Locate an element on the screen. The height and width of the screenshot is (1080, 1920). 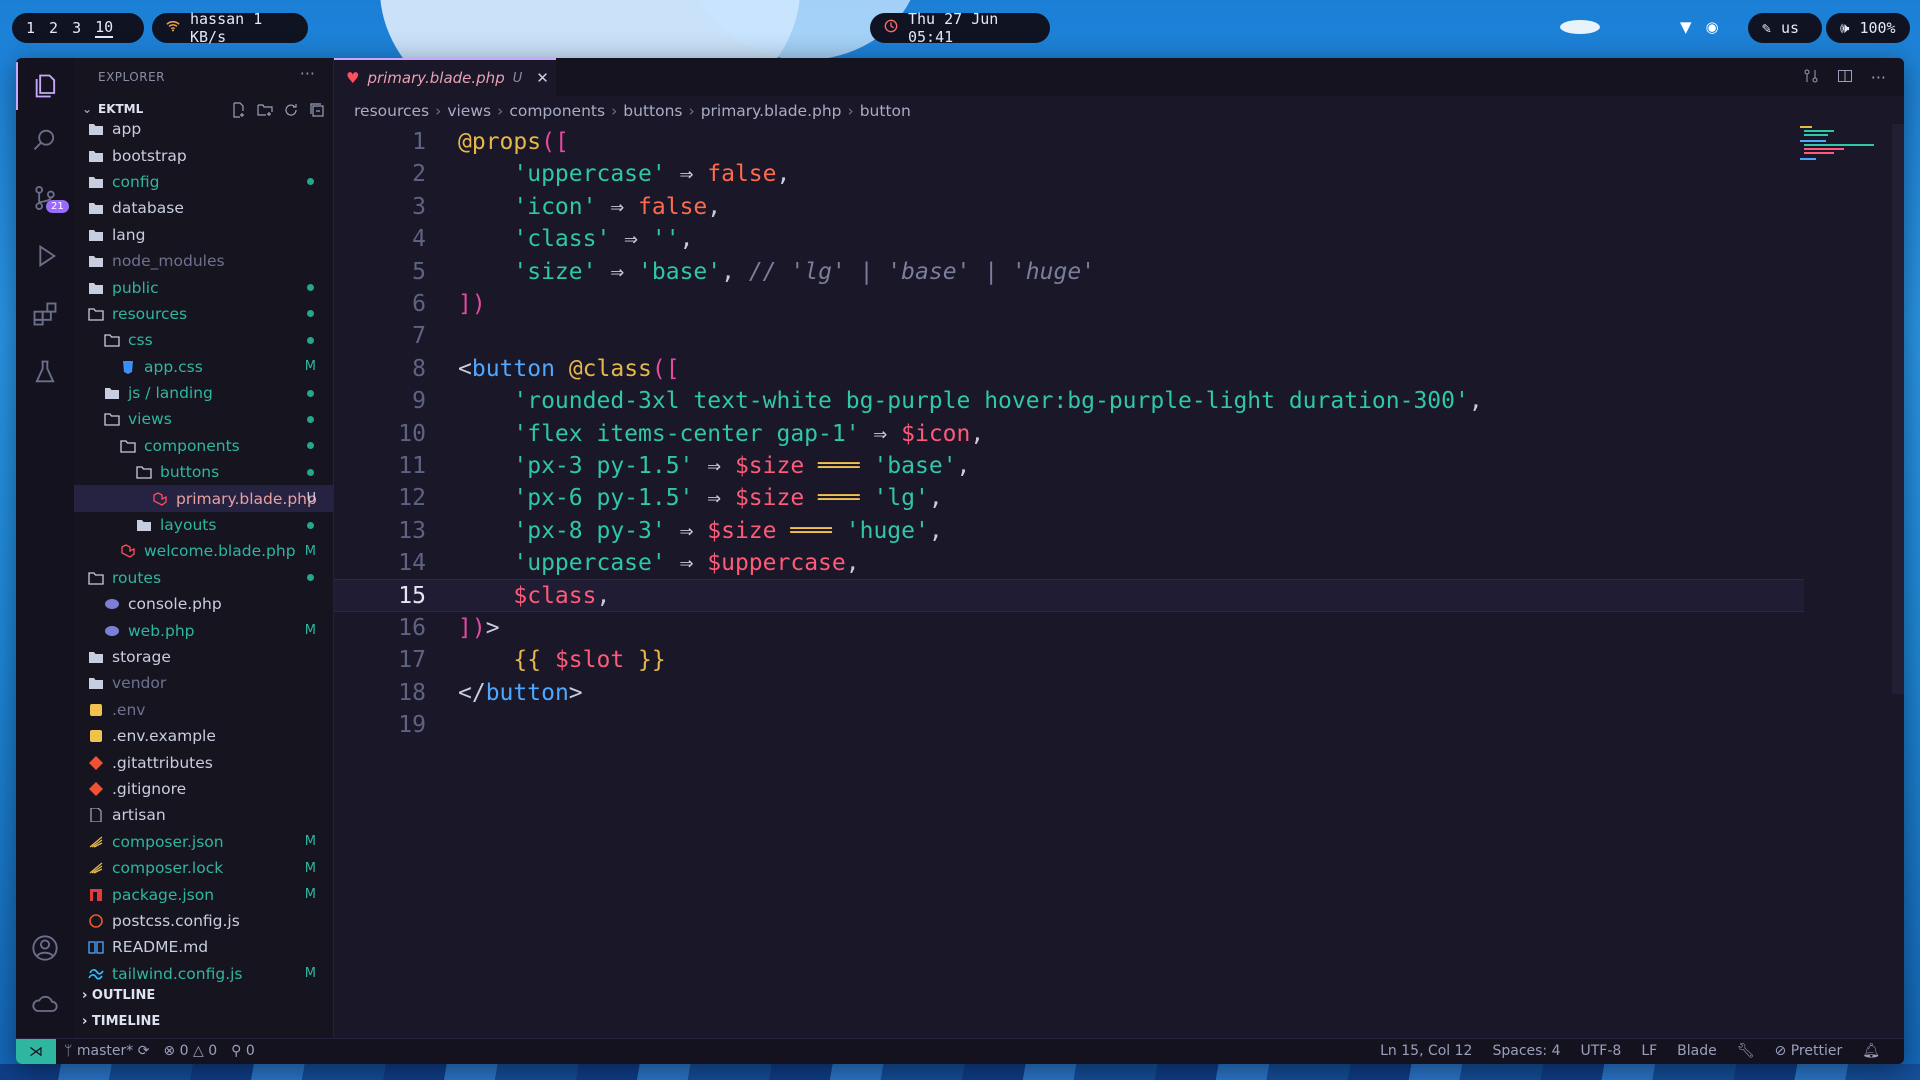
breadcrumb-item: components is located at coordinates (557, 111).